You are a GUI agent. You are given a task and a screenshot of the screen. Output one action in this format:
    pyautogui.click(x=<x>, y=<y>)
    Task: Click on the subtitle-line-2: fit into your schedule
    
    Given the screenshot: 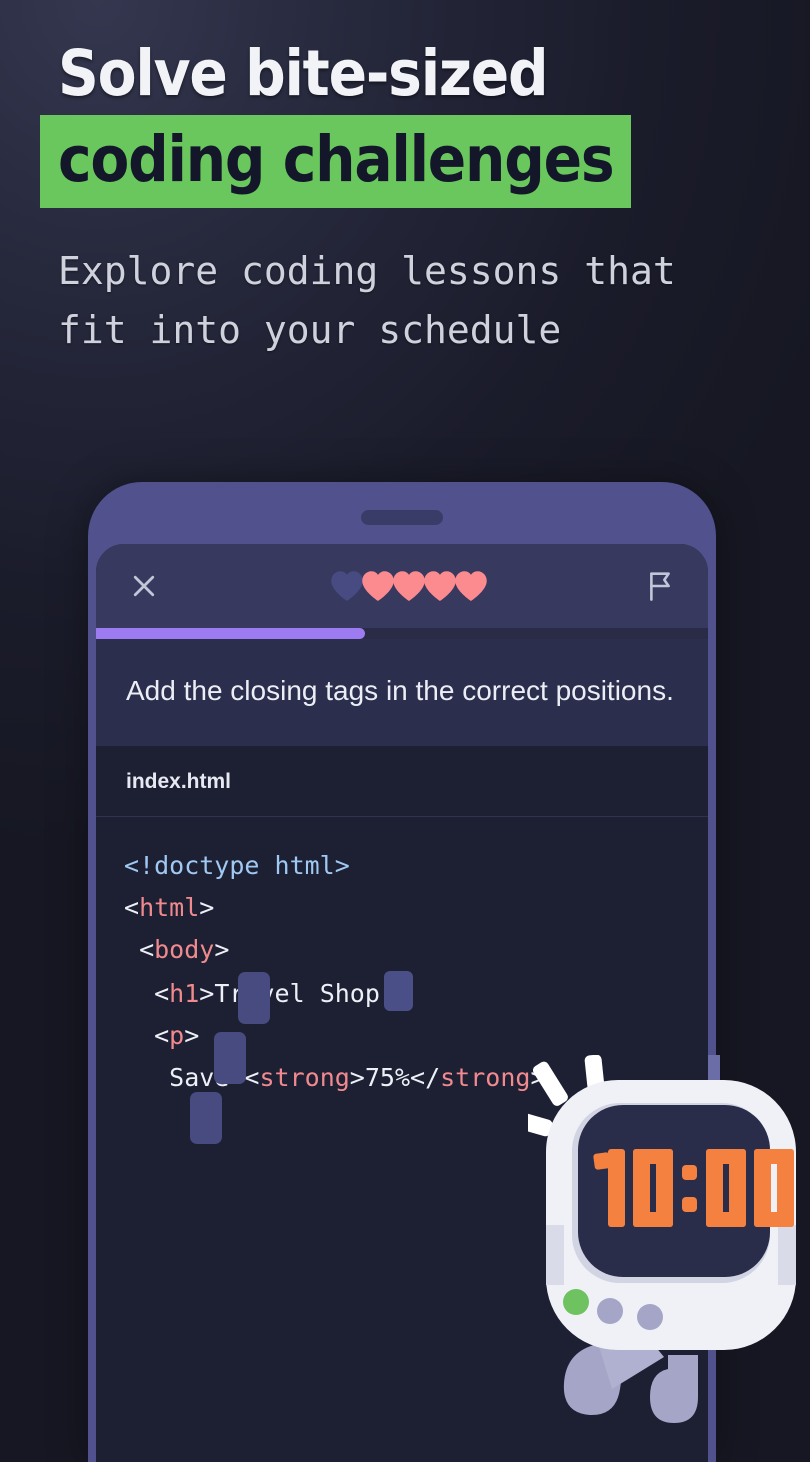 What is the action you would take?
    pyautogui.click(x=310, y=329)
    